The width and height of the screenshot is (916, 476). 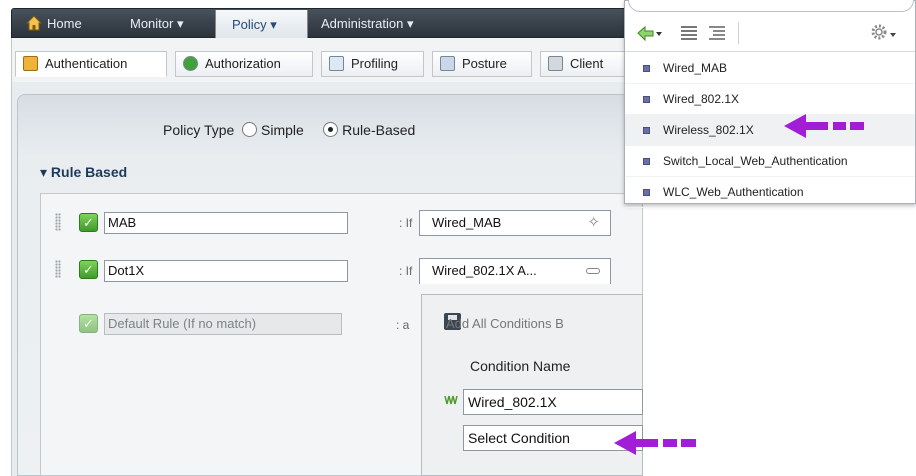 I want to click on add-all-conditions-link: Add All Conditions B, so click(x=505, y=323).